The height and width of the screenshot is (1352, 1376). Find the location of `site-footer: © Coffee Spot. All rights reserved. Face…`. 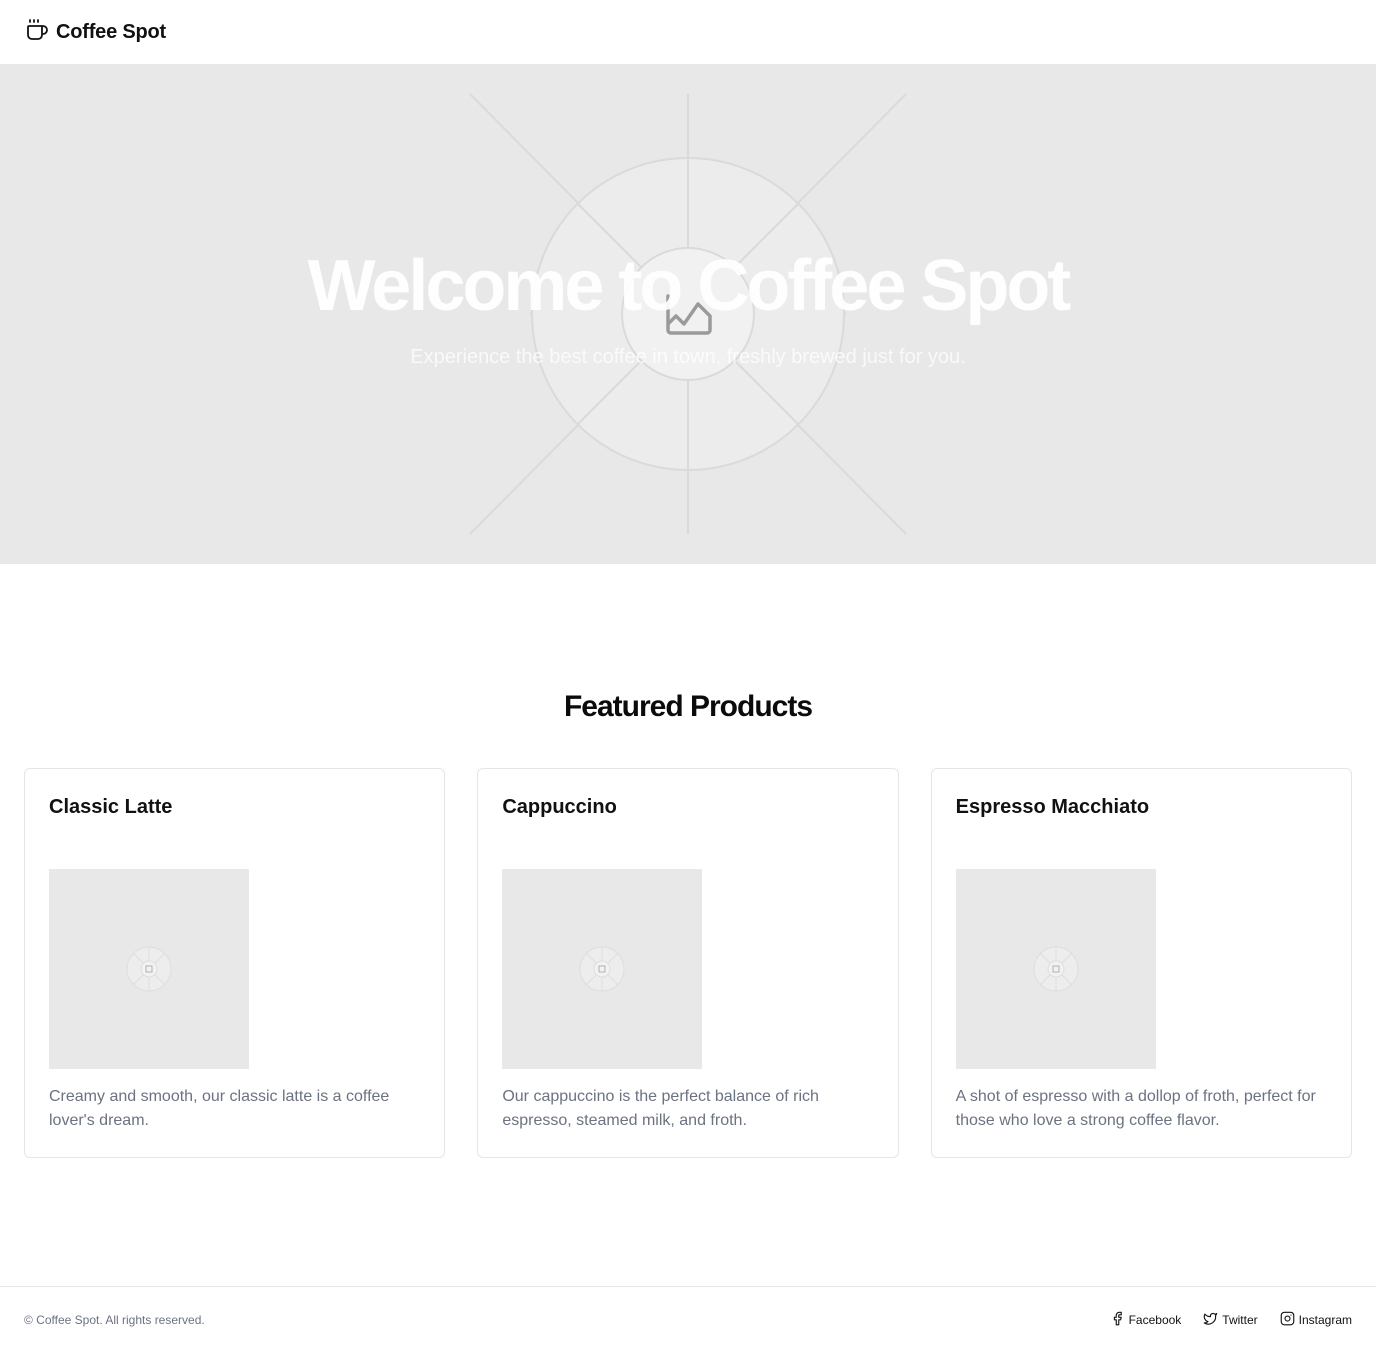

site-footer: © Coffee Spot. All rights reserved. Face… is located at coordinates (688, 1319).